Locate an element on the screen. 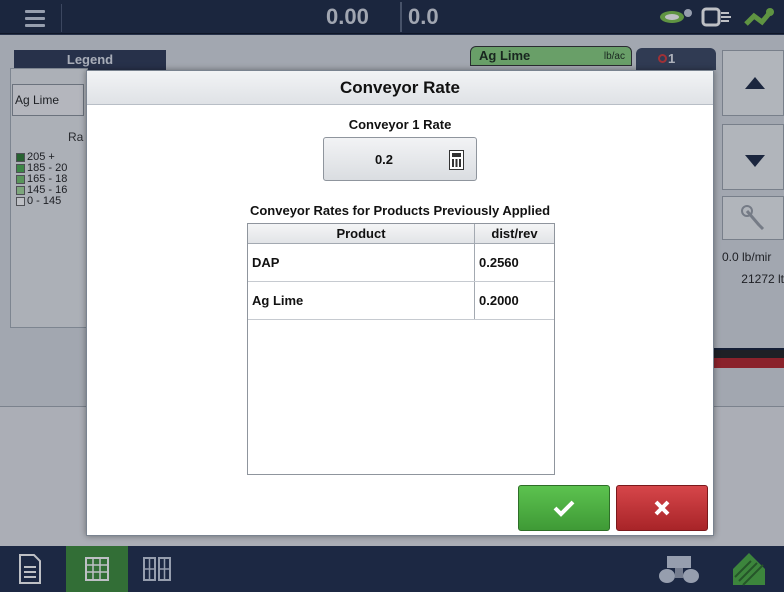 The width and height of the screenshot is (784, 592). accept-button is located at coordinates (564, 508).